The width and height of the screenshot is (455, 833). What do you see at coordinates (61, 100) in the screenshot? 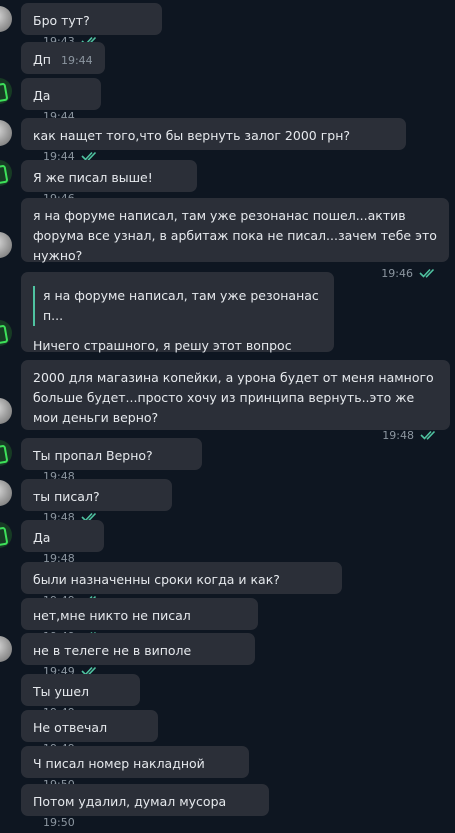
I see `message-bubble: Да19:44` at bounding box center [61, 100].